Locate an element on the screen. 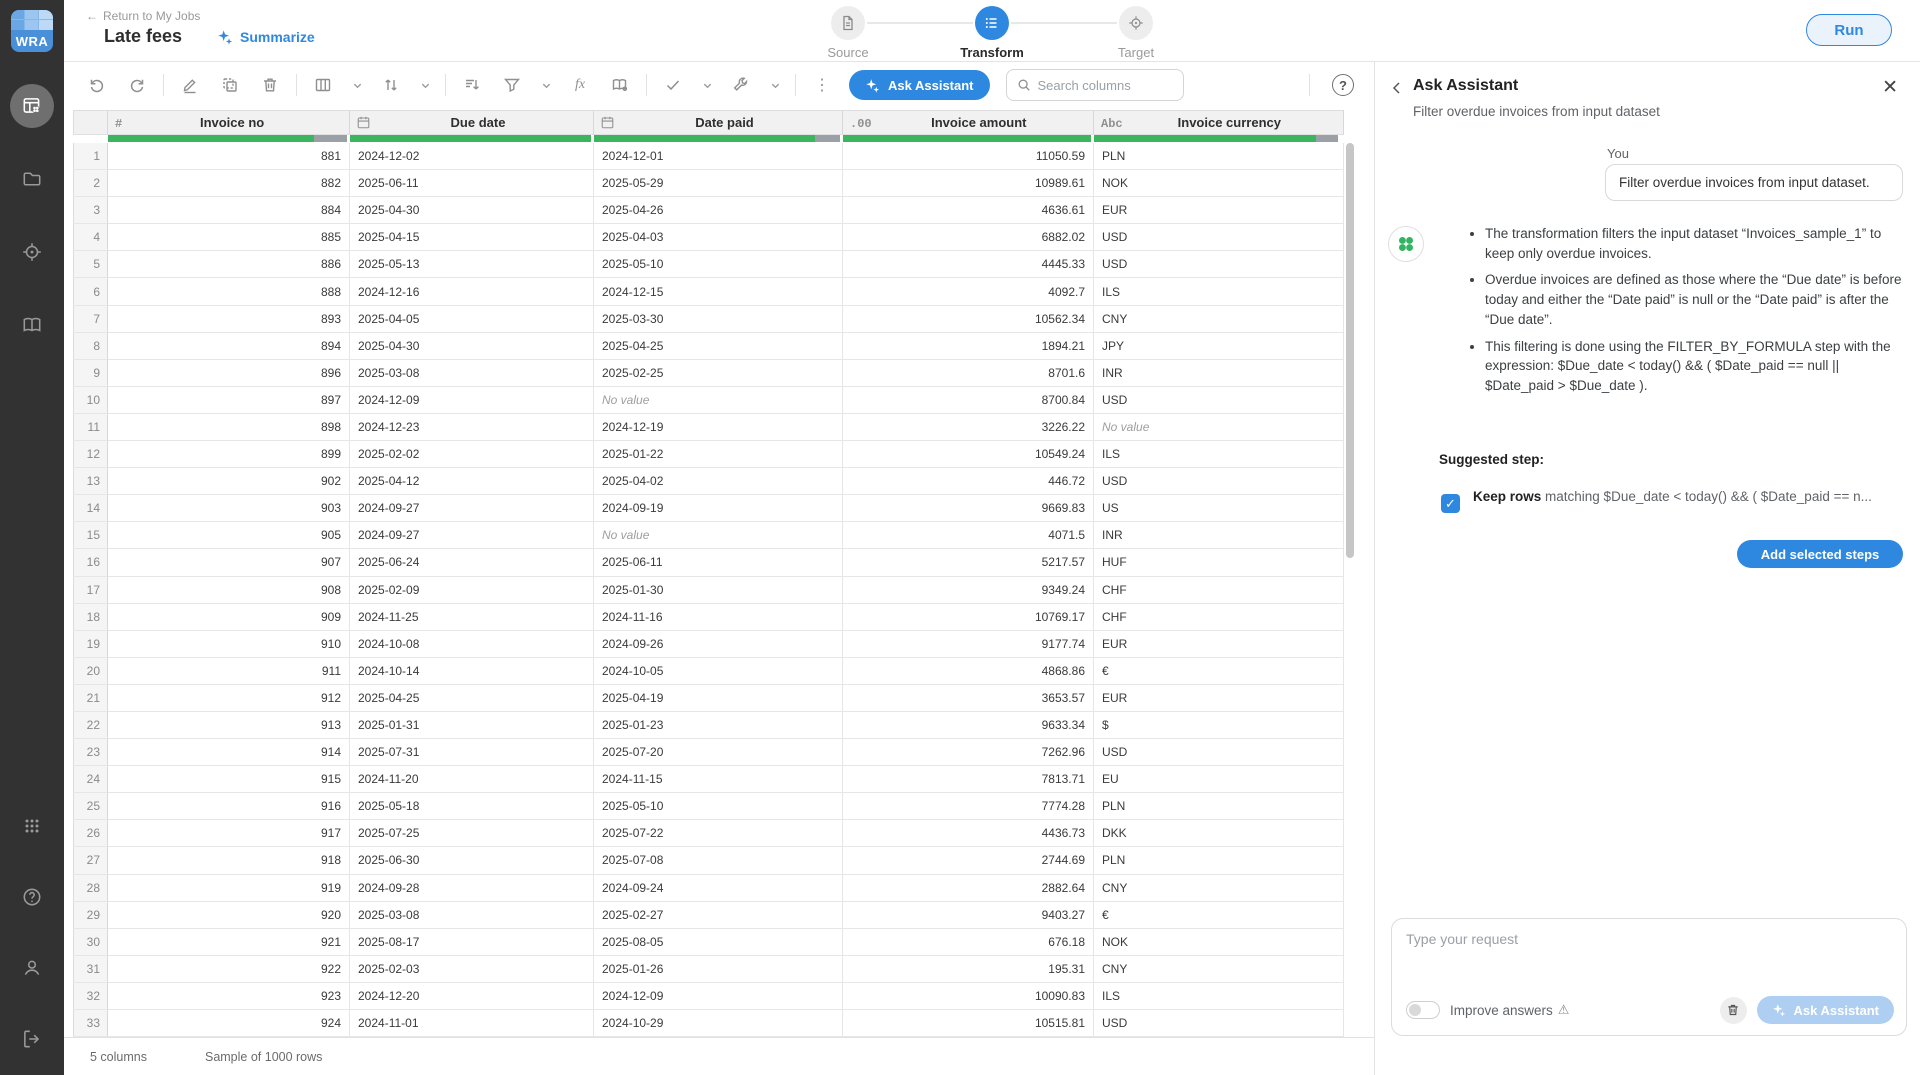 This screenshot has width=1920, height=1075. table-cell: 898 is located at coordinates (229, 427).